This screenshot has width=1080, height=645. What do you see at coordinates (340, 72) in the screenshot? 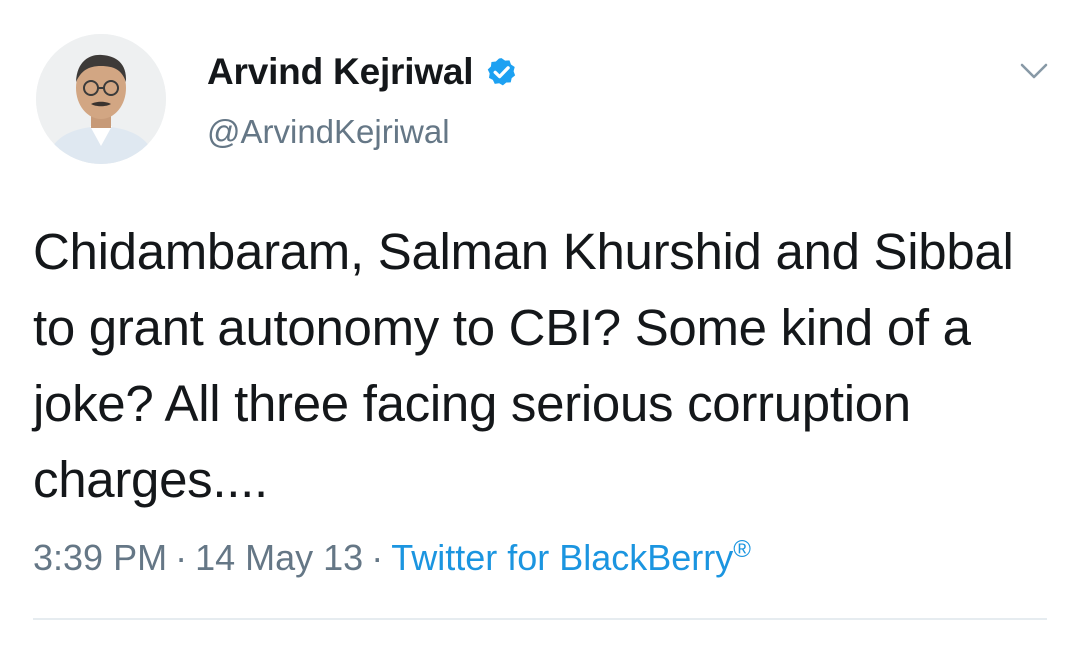
I see `author-display-name: Arvind Kejriwal` at bounding box center [340, 72].